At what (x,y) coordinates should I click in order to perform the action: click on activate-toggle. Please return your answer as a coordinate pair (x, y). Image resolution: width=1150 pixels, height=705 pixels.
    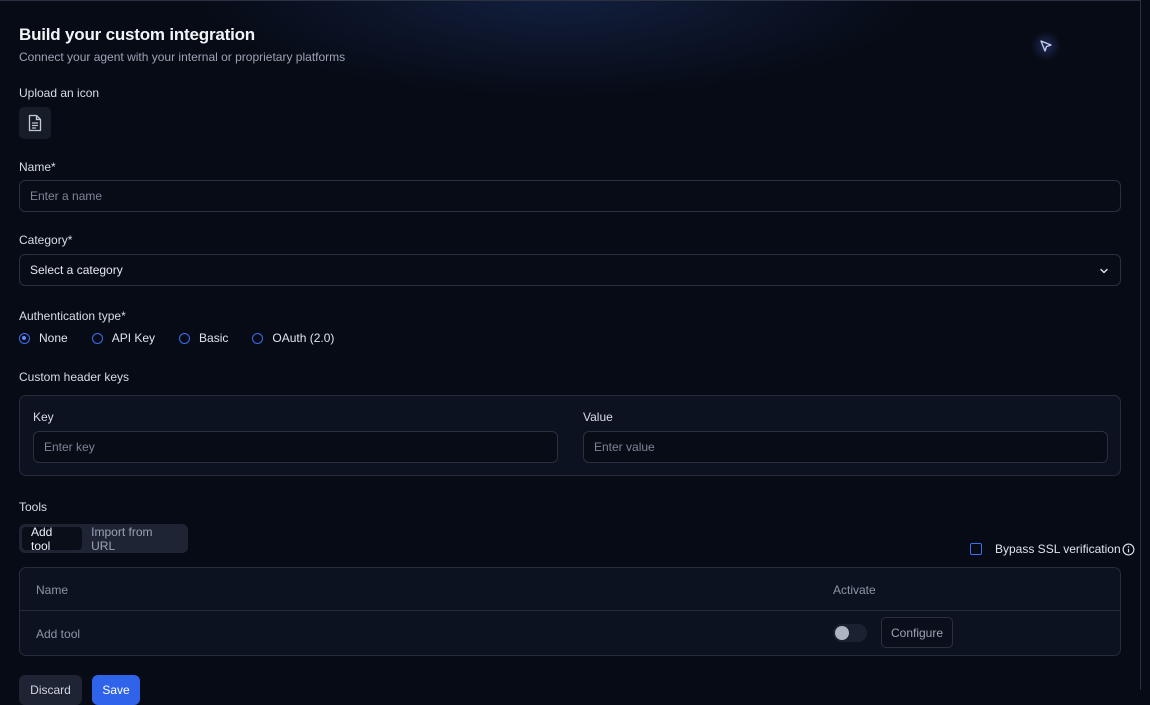
    Looking at the image, I should click on (850, 633).